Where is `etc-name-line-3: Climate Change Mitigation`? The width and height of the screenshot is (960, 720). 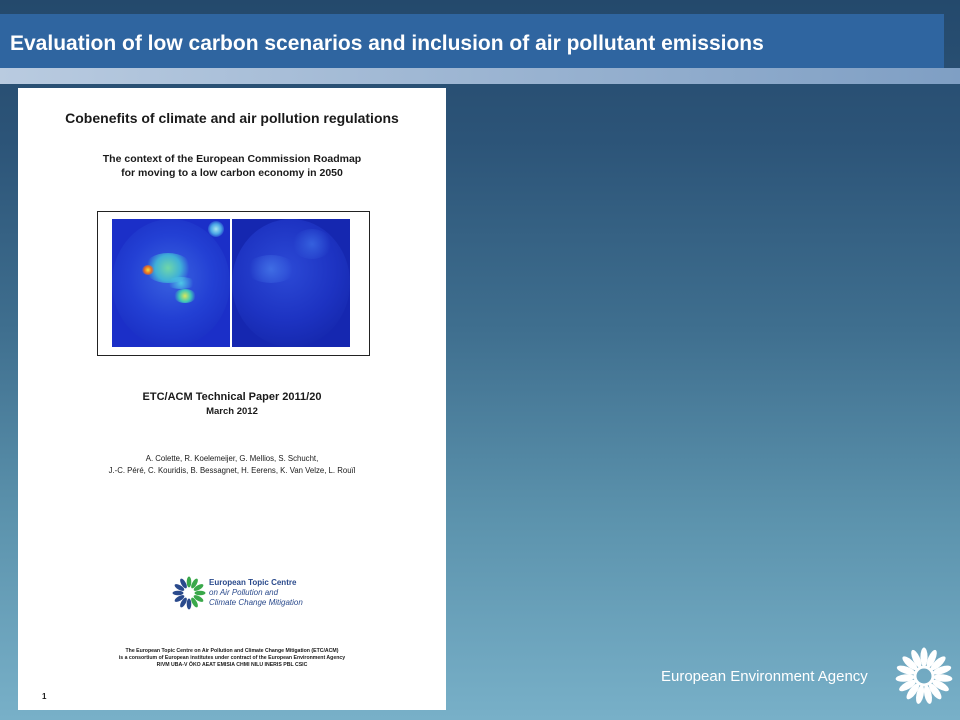
etc-name-line-3: Climate Change Mitigation is located at coordinates (256, 602).